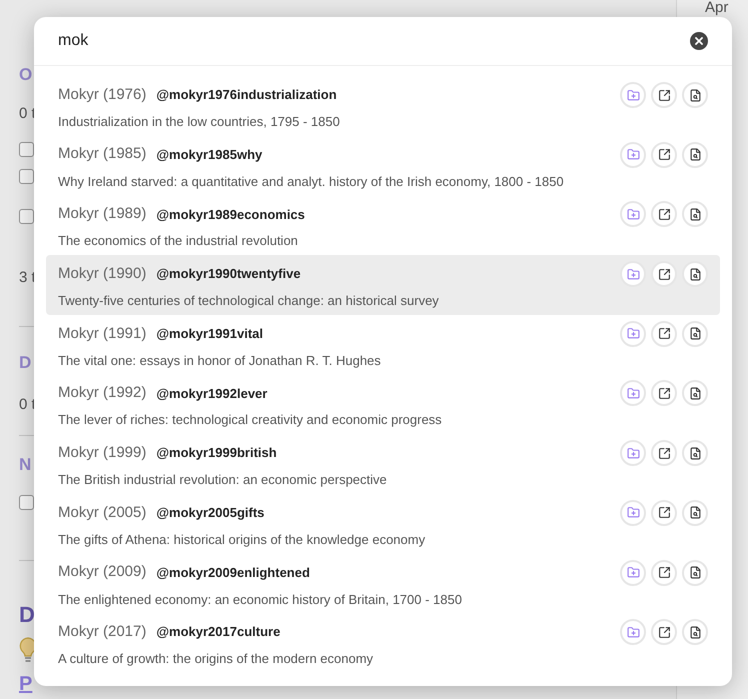  Describe the element at coordinates (246, 95) in the screenshot. I see `citation-key: @mokyr1976industrialization` at that location.